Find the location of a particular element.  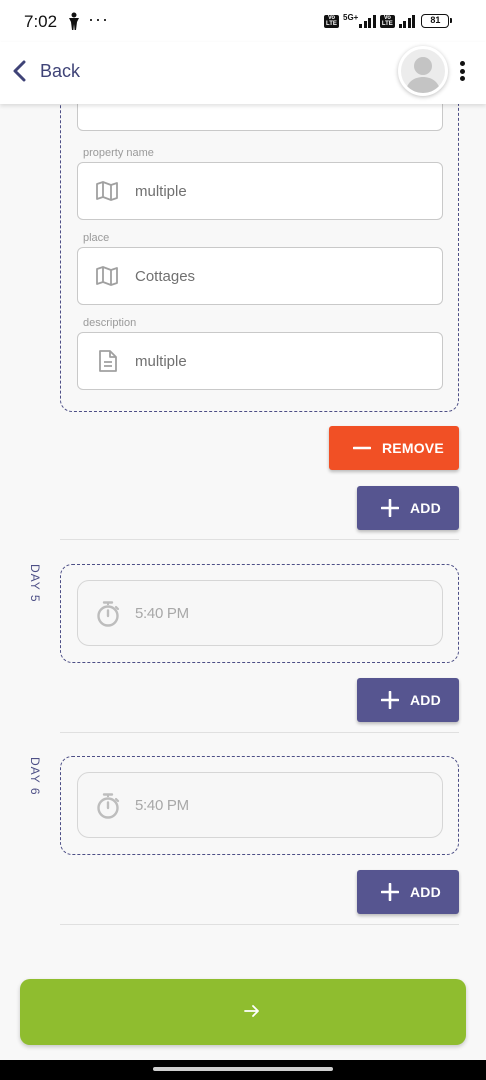

status-indicators: Vo LTE 5G+ Vo LTE 81 is located at coordinates (388, 21).